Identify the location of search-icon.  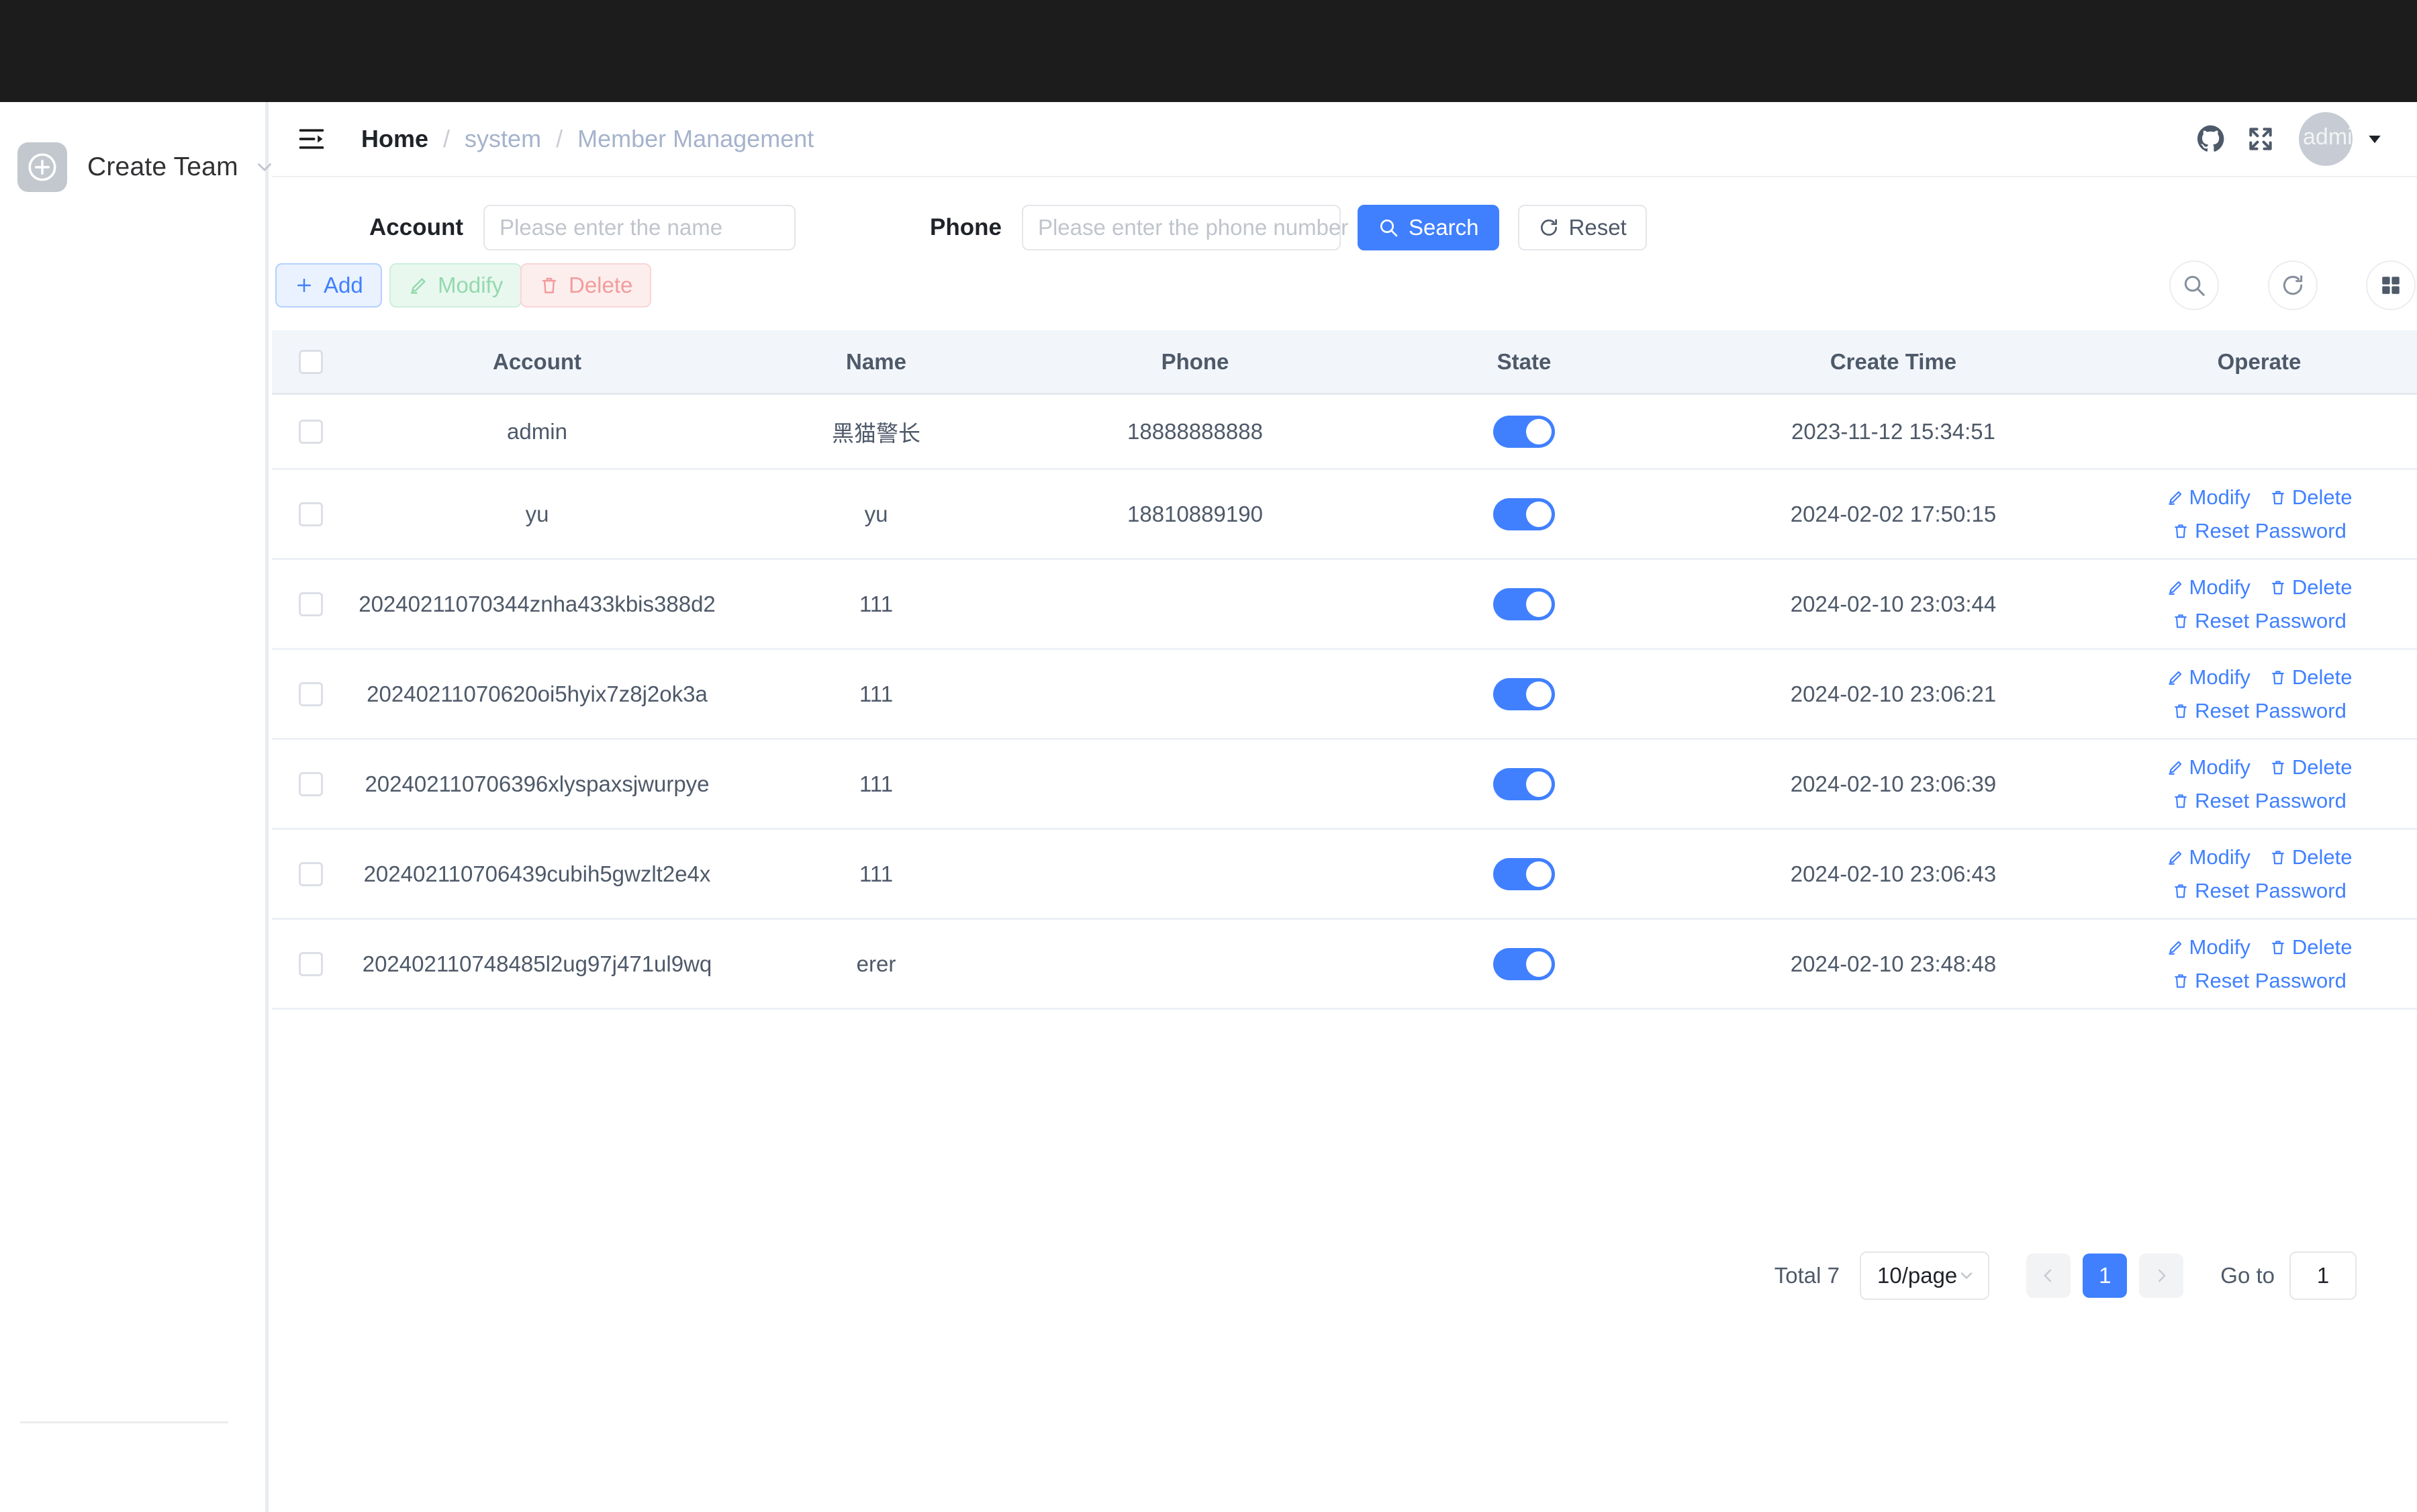
(1389, 228).